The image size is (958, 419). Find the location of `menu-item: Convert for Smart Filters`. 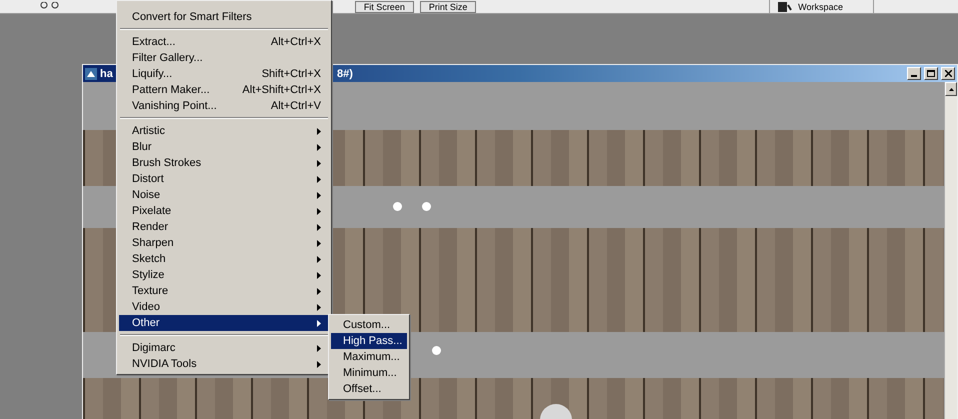

menu-item: Convert for Smart Filters is located at coordinates (224, 17).